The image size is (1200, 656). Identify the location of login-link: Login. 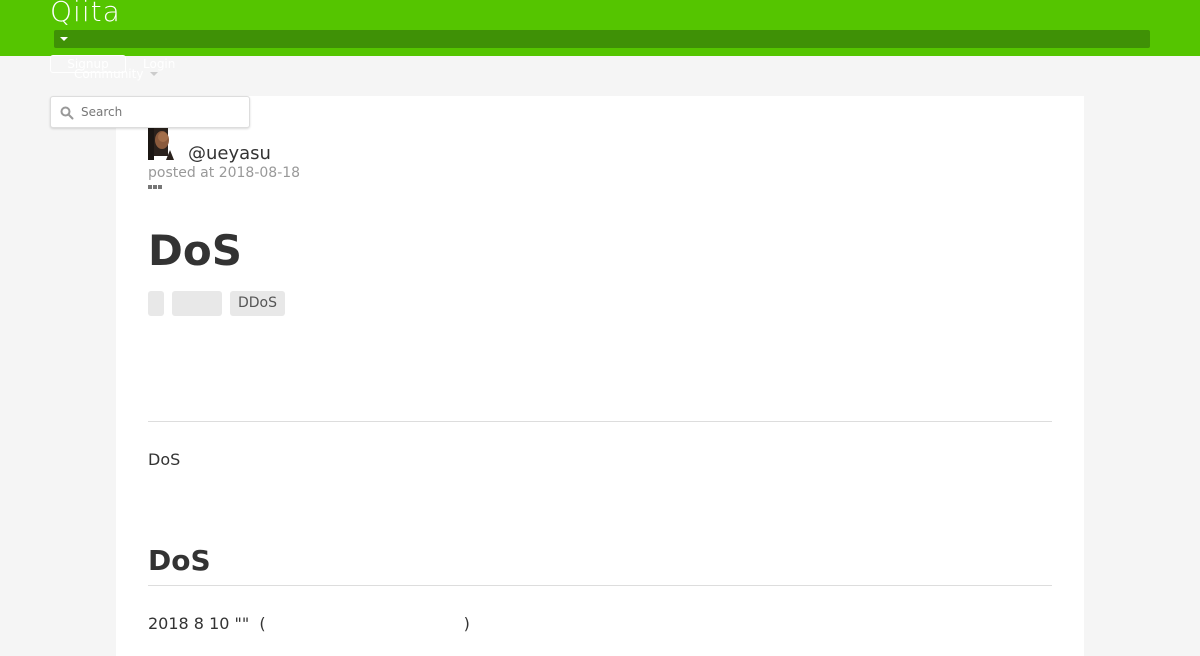
(159, 64).